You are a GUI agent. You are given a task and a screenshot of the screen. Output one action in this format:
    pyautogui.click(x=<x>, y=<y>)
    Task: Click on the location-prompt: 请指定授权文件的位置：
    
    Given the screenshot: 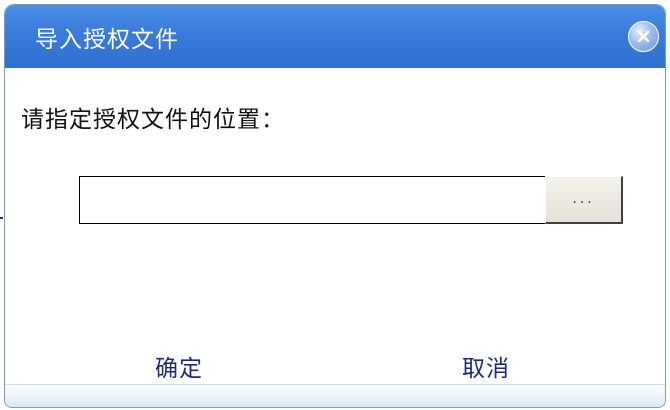 What is the action you would take?
    pyautogui.click(x=153, y=120)
    